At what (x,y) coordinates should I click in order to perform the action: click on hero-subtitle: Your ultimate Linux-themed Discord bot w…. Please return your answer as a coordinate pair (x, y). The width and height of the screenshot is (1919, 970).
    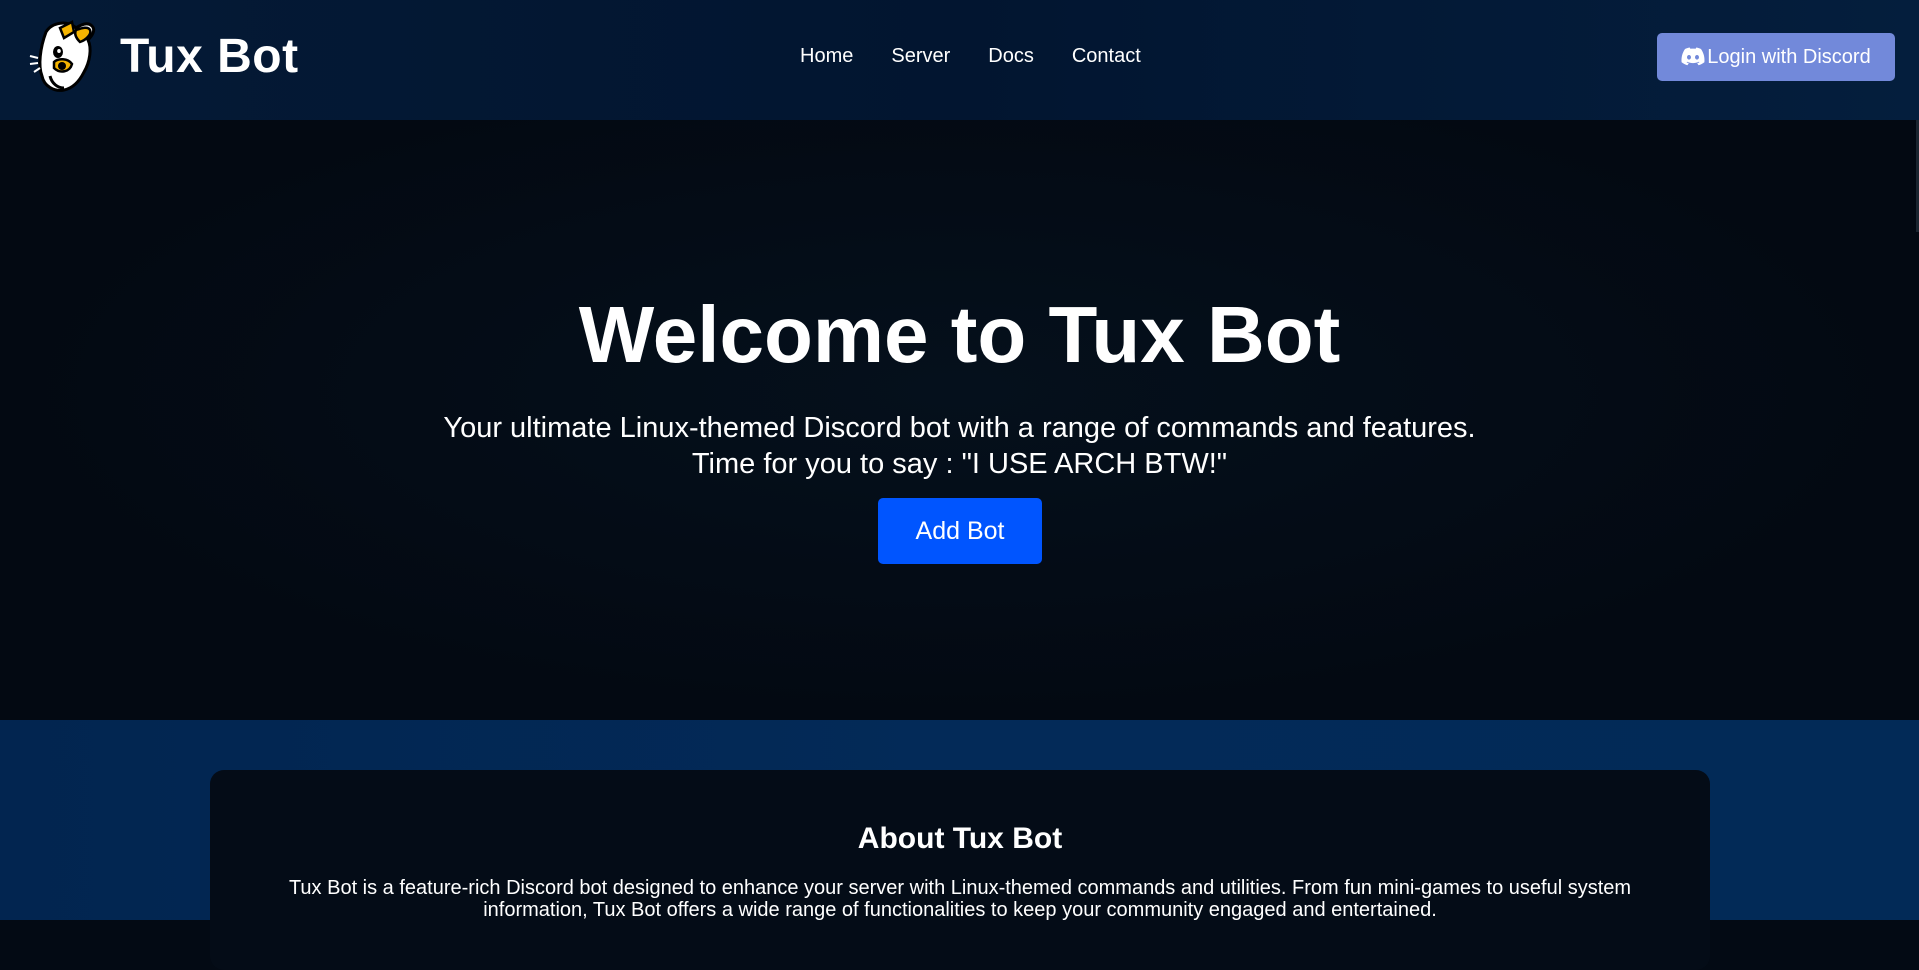
    Looking at the image, I should click on (959, 446).